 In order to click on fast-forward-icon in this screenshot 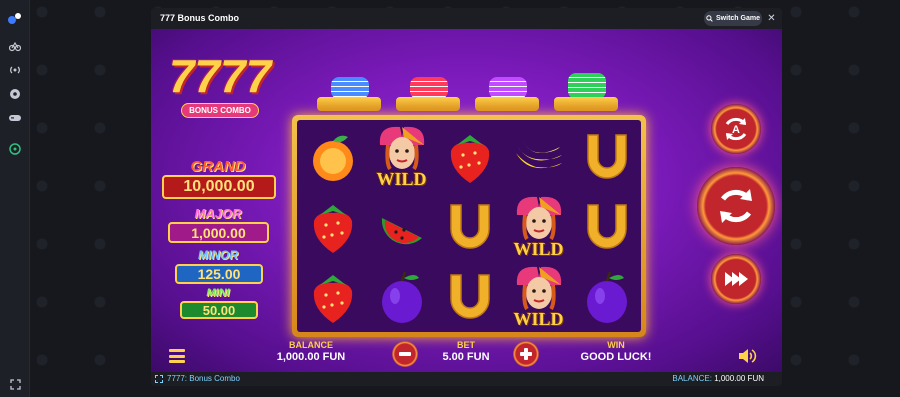, I will do `click(736, 279)`.